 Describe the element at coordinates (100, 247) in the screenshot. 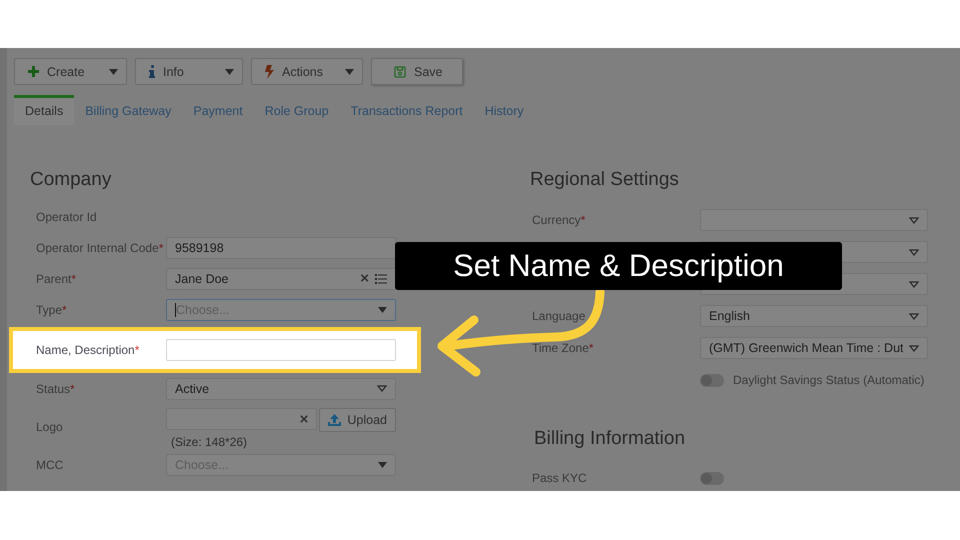

I see `field-label: Operator Internal Code*` at that location.